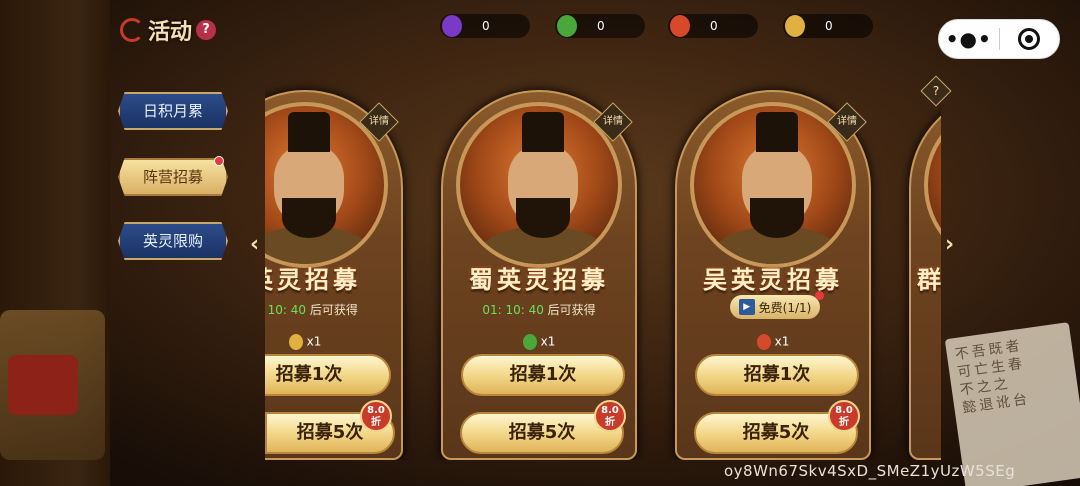 The image size is (1080, 486). I want to click on recruit-card-qun: 群, so click(925, 275).